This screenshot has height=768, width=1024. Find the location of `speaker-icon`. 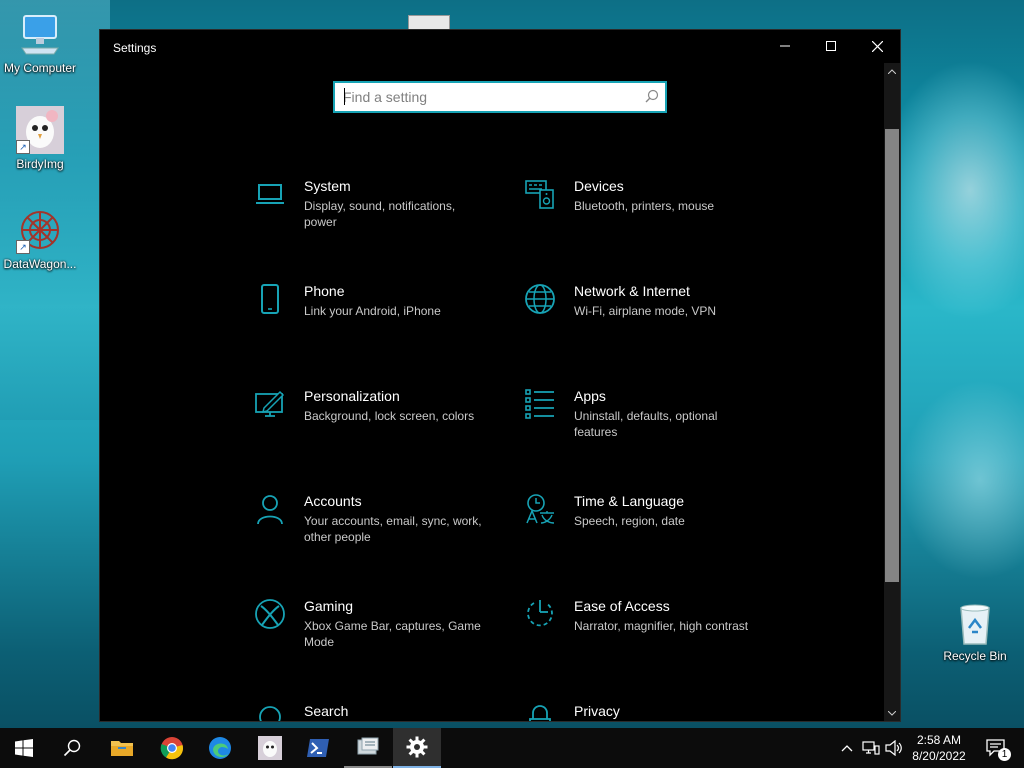

speaker-icon is located at coordinates (893, 748).